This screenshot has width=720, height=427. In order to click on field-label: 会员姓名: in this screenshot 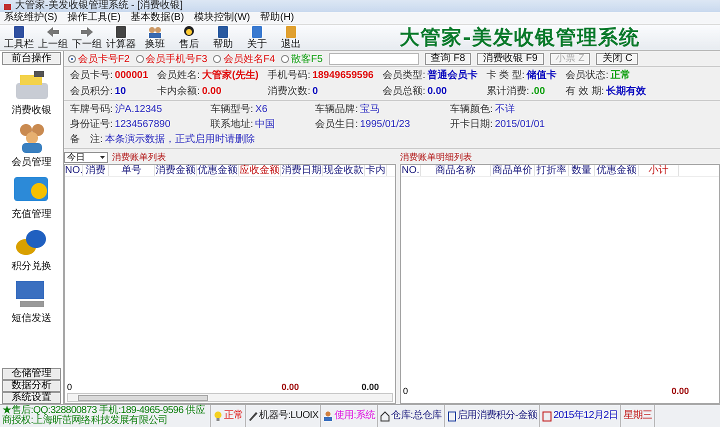, I will do `click(178, 75)`.